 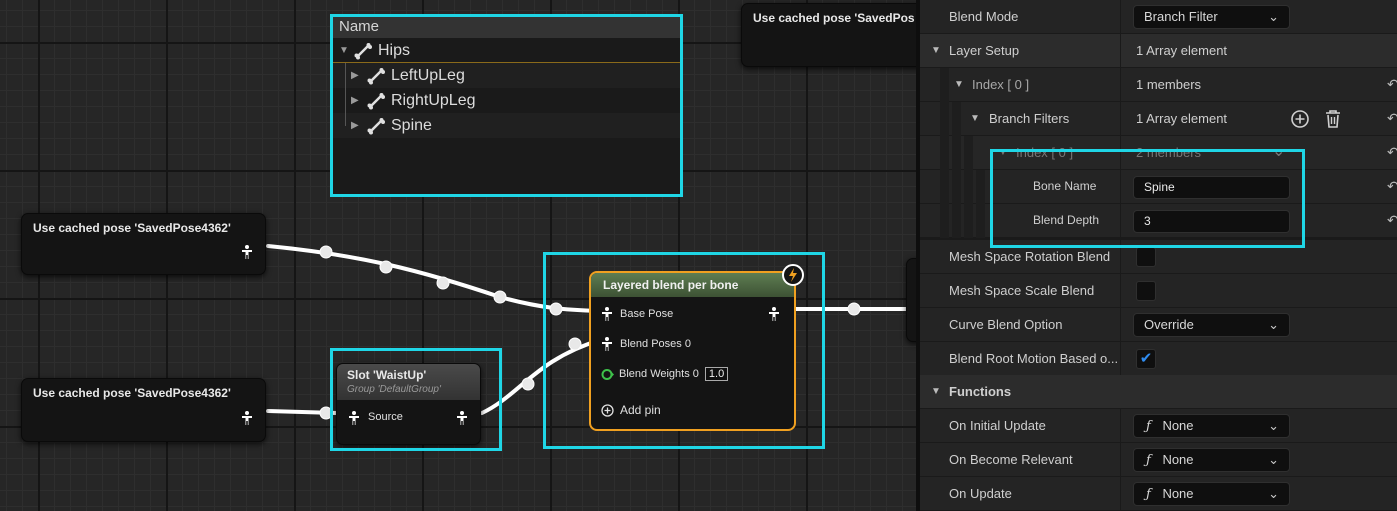 What do you see at coordinates (411, 125) in the screenshot?
I see `bone-label: Spine` at bounding box center [411, 125].